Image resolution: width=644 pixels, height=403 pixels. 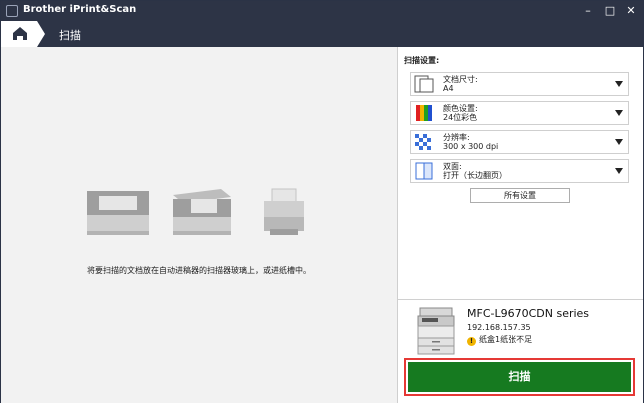 What do you see at coordinates (519, 142) in the screenshot?
I see `resolution-dropdown: 分辨率: 300 x 300 dpi` at bounding box center [519, 142].